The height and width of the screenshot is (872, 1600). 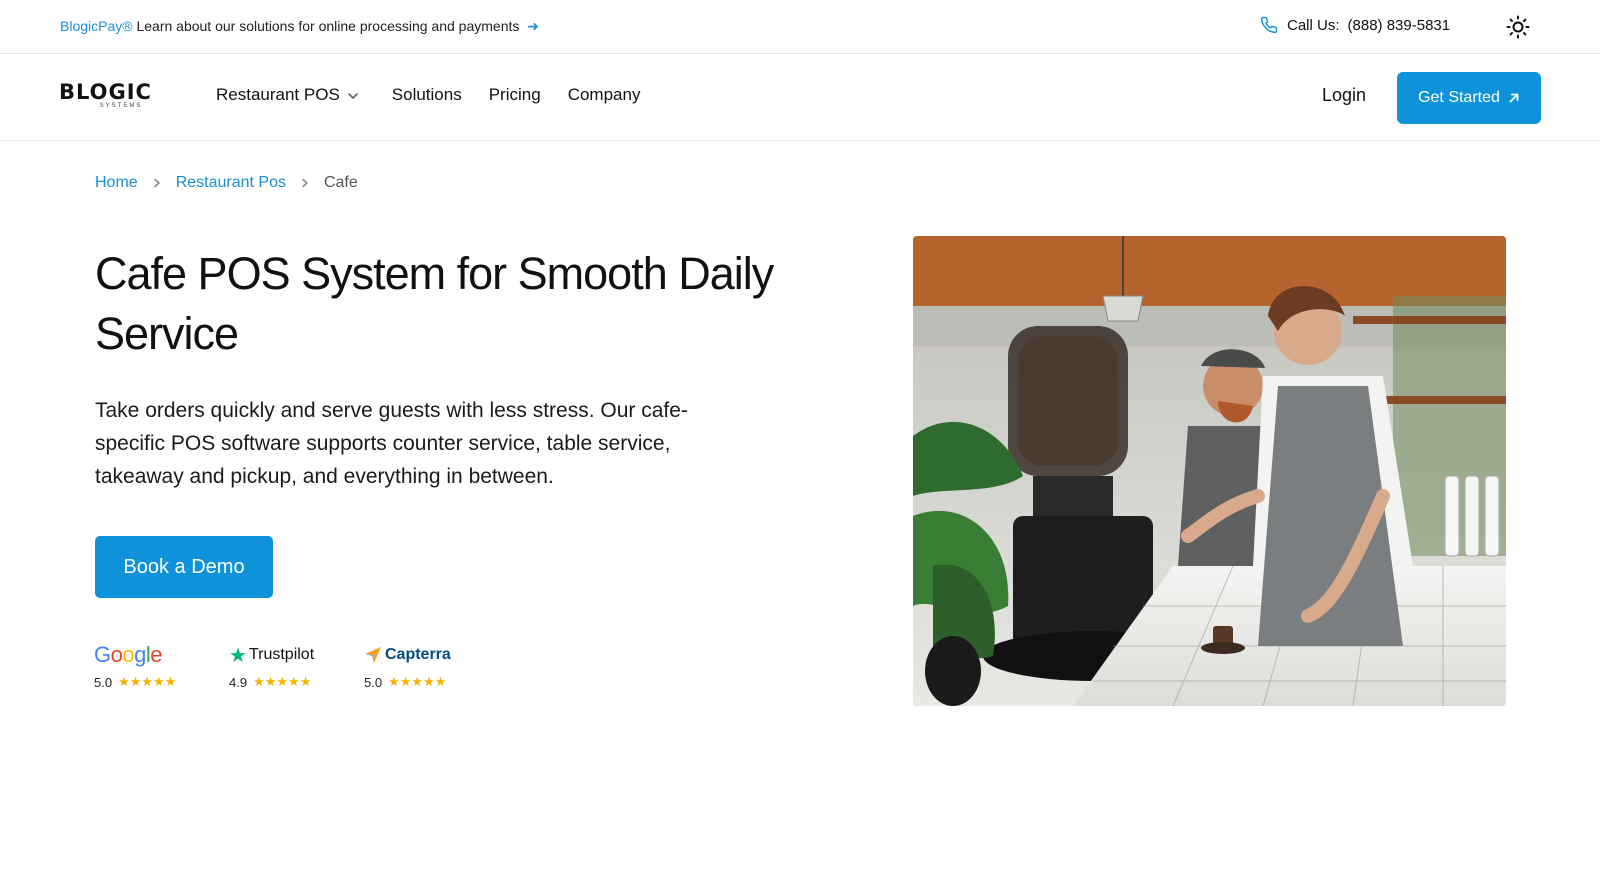 What do you see at coordinates (418, 654) in the screenshot?
I see `capterra-name: Capterra` at bounding box center [418, 654].